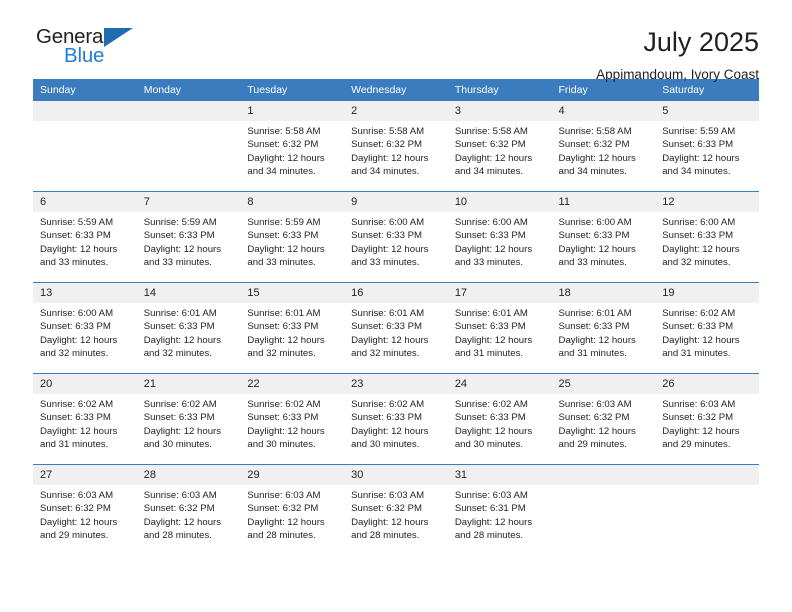 The height and width of the screenshot is (612, 792). Describe the element at coordinates (701, 42) in the screenshot. I see `page-title: July 2025` at that location.